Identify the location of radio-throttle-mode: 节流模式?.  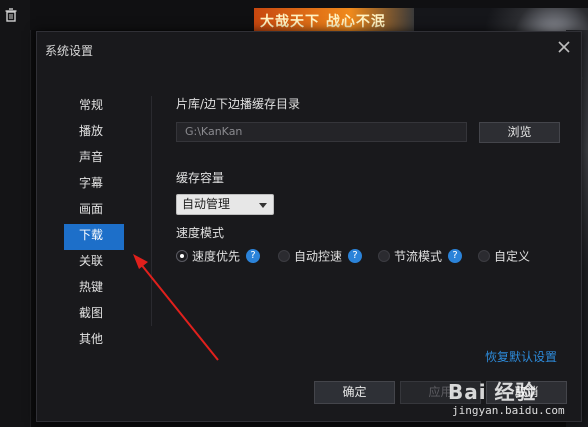
(420, 256).